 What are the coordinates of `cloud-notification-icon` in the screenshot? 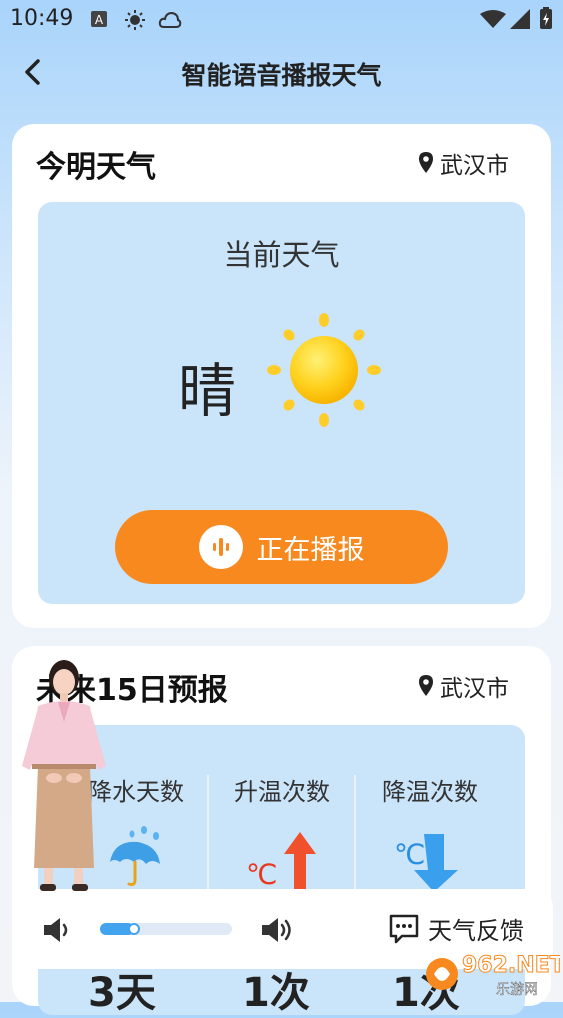 It's located at (170, 19).